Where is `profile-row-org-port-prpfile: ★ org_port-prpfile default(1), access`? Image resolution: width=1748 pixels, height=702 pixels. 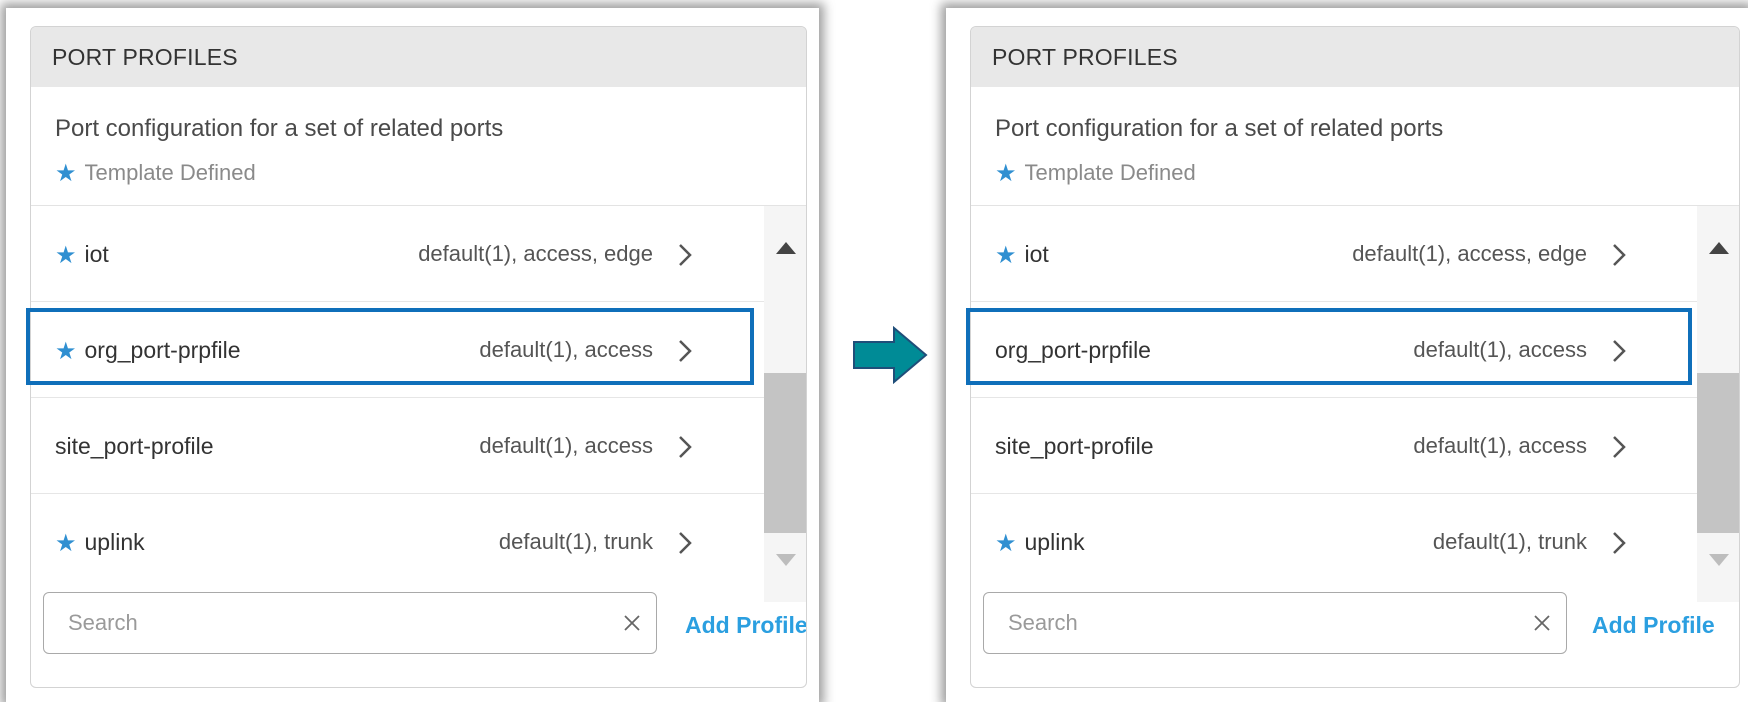
profile-row-org-port-prpfile: ★ org_port-prpfile default(1), access is located at coordinates (397, 350).